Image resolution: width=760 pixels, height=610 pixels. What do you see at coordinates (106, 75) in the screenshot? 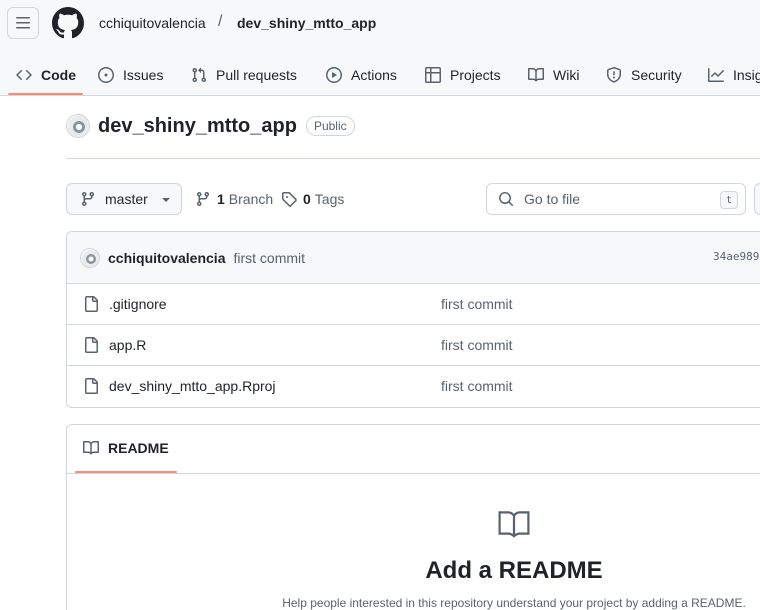
I see `issue-opened-icon` at bounding box center [106, 75].